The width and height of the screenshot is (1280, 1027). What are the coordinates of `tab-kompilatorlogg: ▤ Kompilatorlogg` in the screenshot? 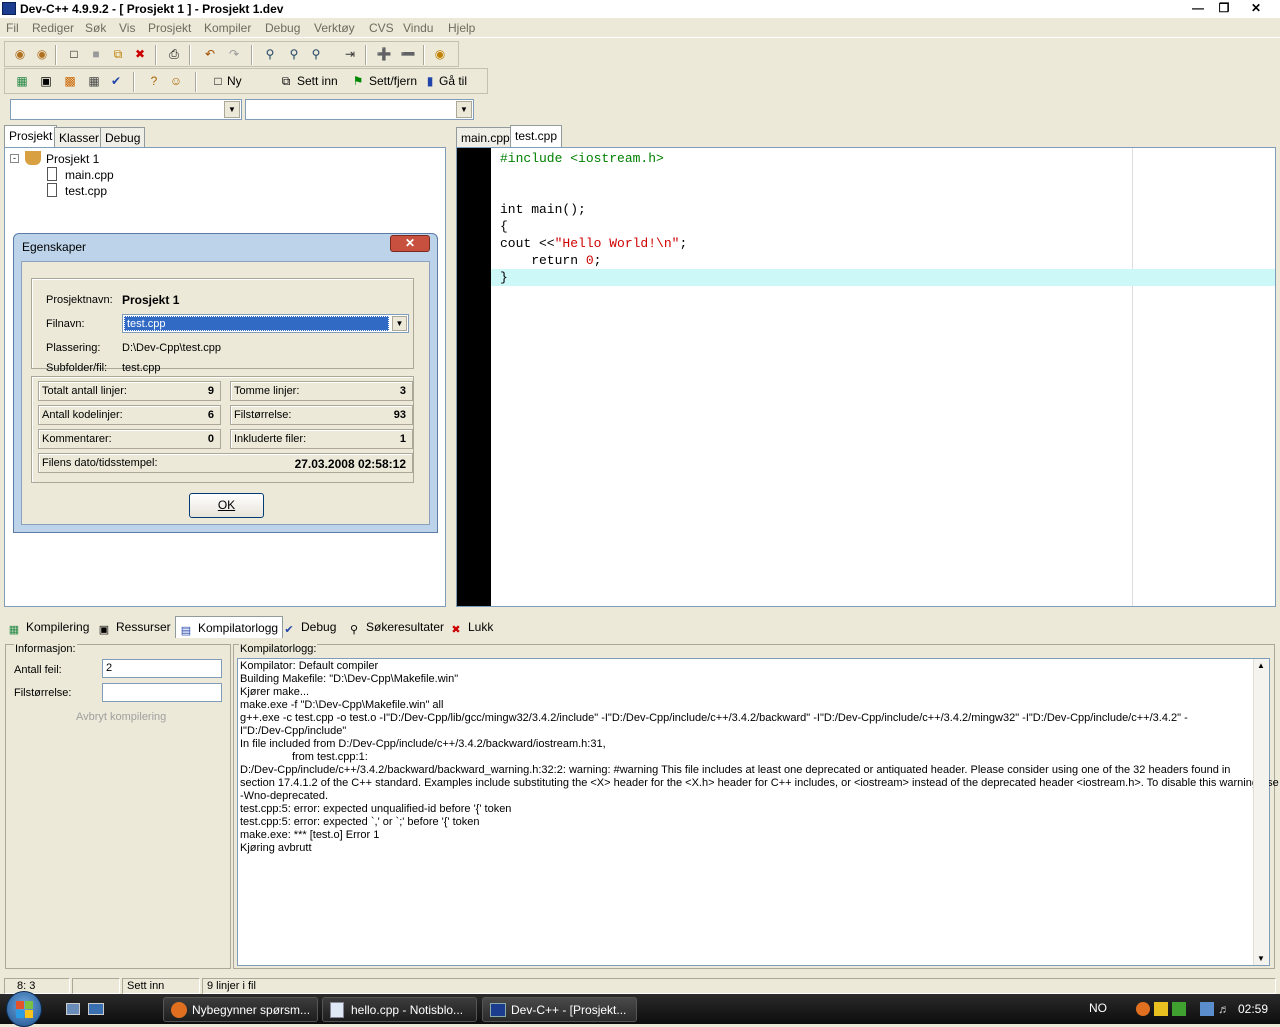 It's located at (229, 627).